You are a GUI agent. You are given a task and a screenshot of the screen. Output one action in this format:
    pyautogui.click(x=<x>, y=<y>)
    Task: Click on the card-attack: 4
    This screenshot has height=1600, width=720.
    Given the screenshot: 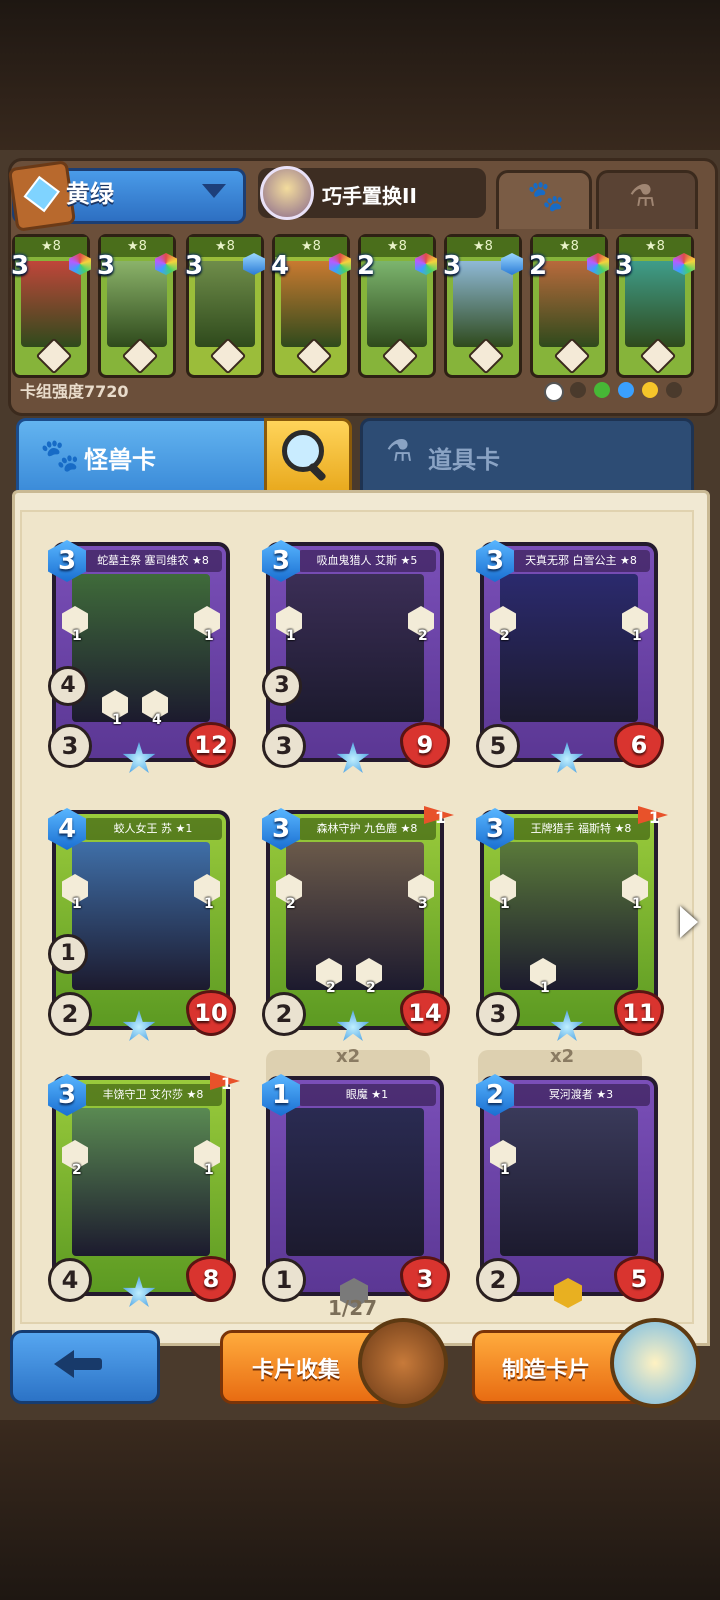 What is the action you would take?
    pyautogui.click(x=70, y=1280)
    